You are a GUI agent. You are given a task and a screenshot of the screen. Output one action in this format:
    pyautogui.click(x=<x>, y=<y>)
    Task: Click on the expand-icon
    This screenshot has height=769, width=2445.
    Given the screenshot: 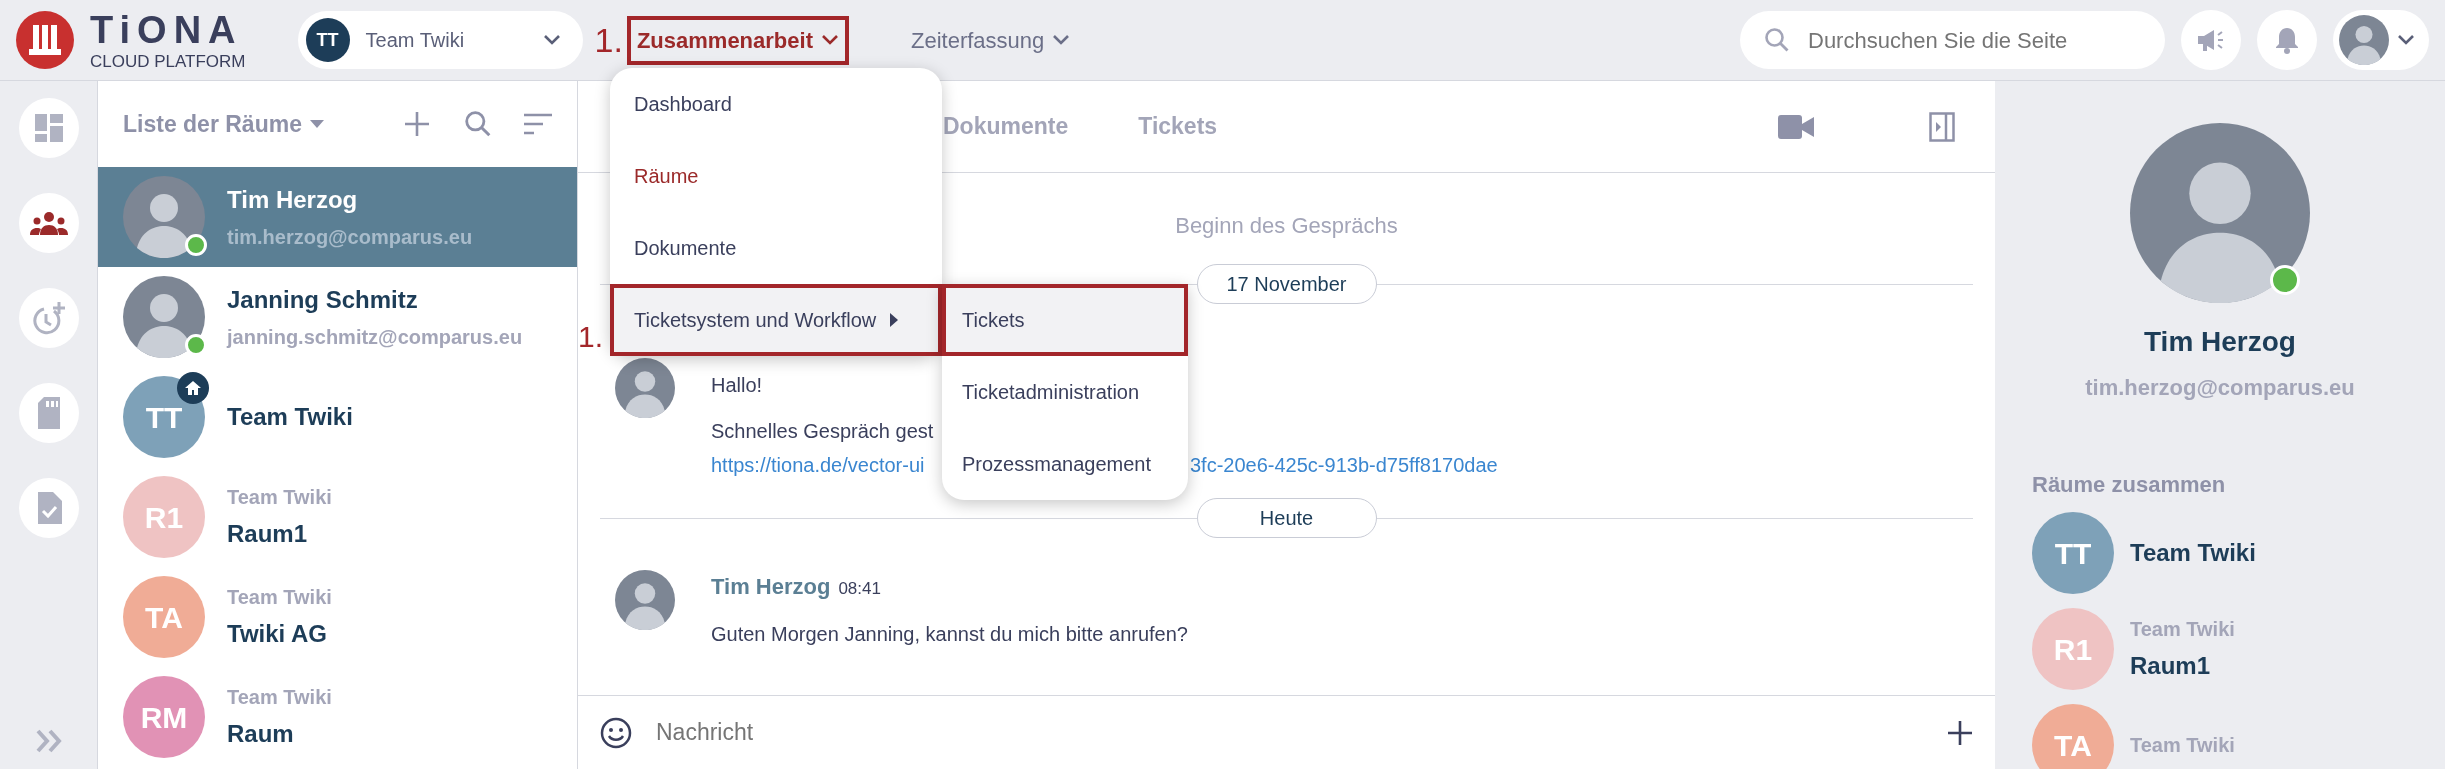 What is the action you would take?
    pyautogui.click(x=48, y=741)
    